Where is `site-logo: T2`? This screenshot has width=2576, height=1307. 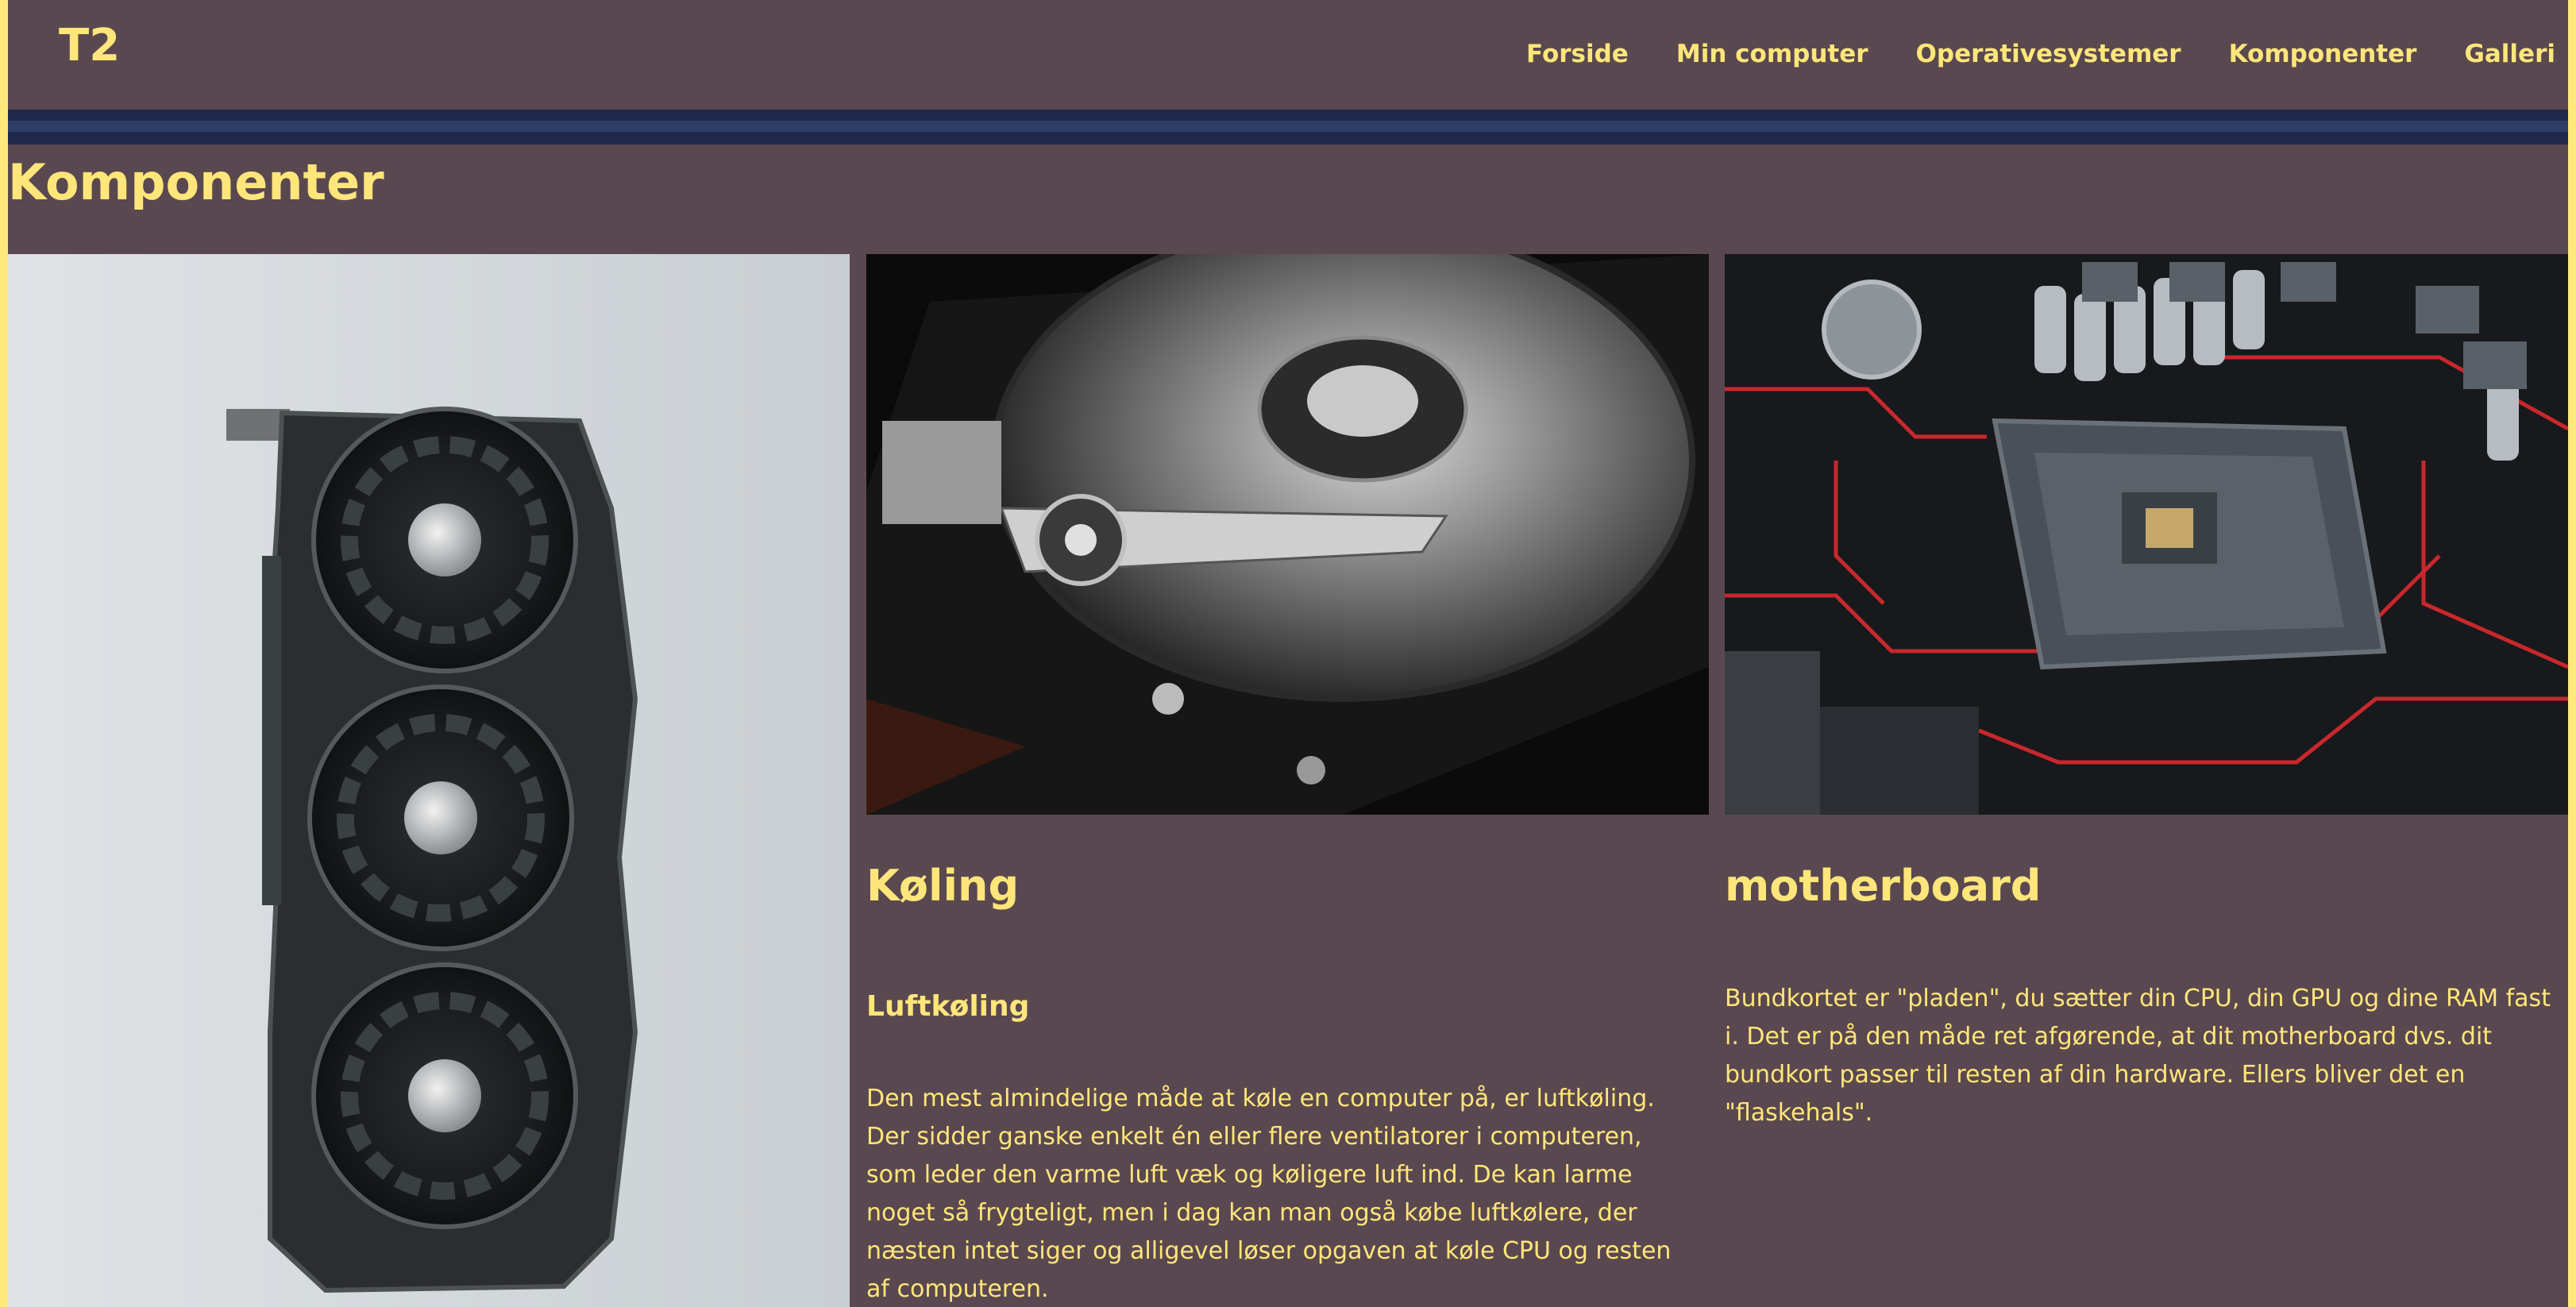
site-logo: T2 is located at coordinates (89, 46).